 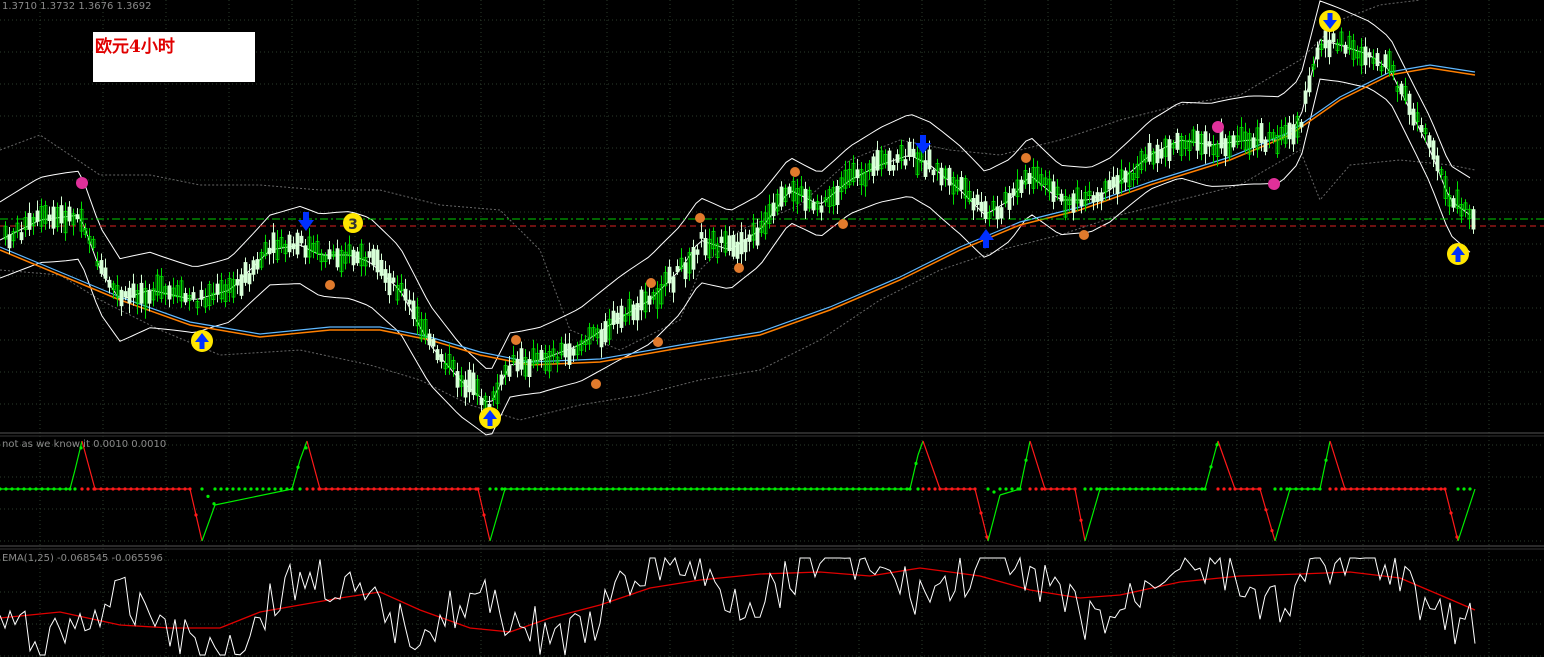 What do you see at coordinates (986, 243) in the screenshot?
I see `arrow-shaft` at bounding box center [986, 243].